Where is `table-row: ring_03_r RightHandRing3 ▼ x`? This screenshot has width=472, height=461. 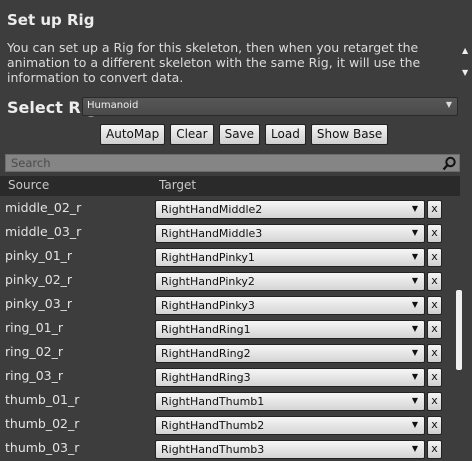 table-row: ring_03_r RightHandRing3 ▼ x is located at coordinates (223, 377).